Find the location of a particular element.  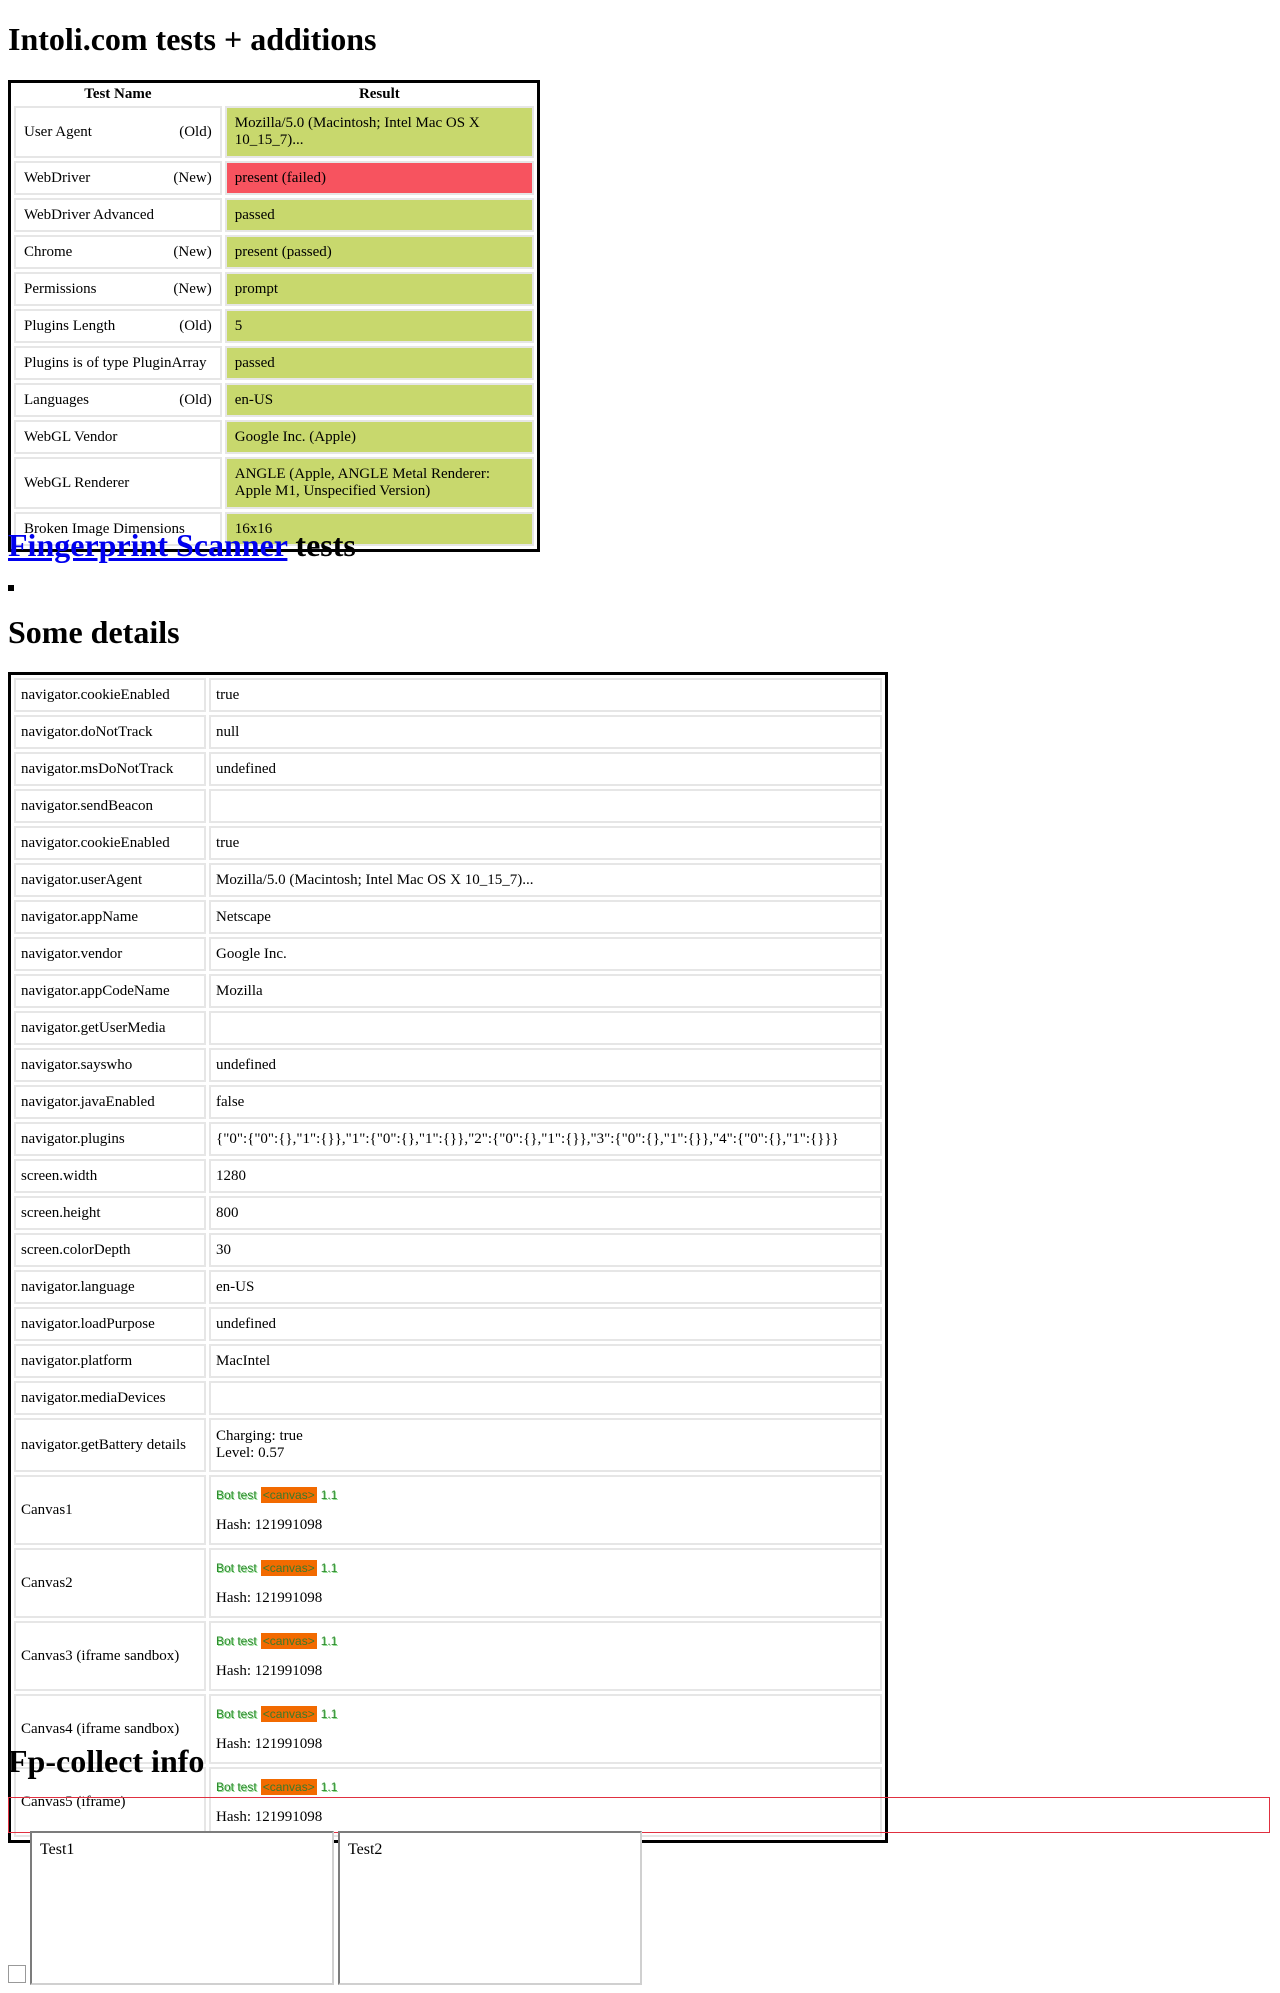

detail-key: navigator.vendor is located at coordinates (110, 954).